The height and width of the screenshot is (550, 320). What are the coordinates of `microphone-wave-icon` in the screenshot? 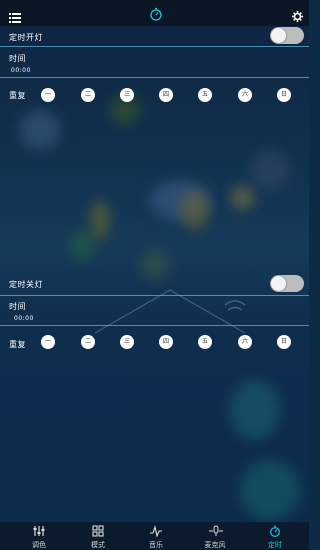 It's located at (216, 530).